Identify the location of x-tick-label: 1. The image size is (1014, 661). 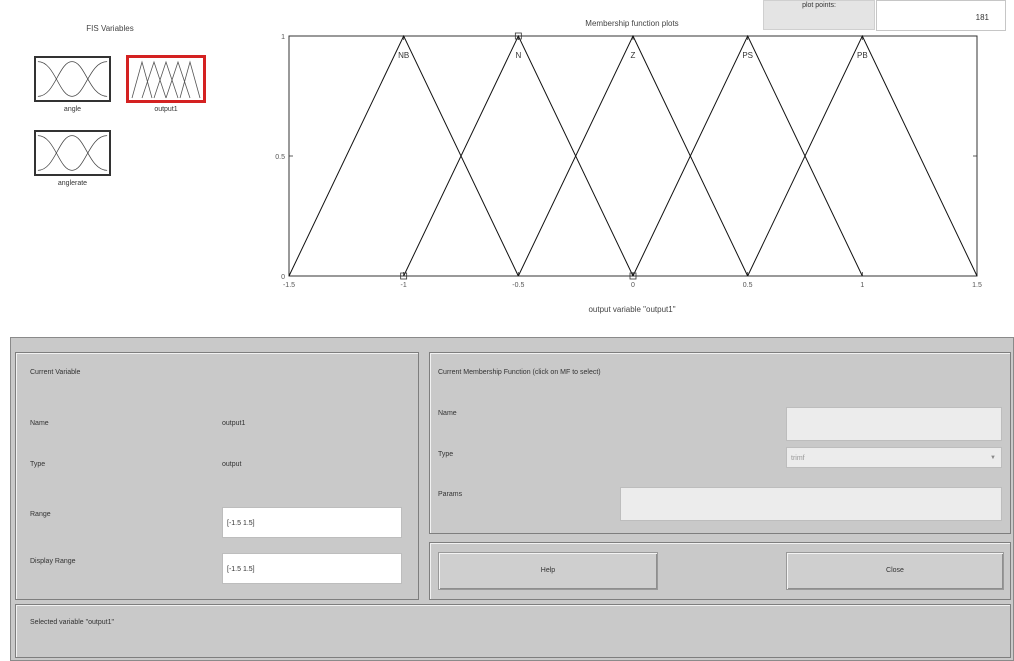
(862, 285).